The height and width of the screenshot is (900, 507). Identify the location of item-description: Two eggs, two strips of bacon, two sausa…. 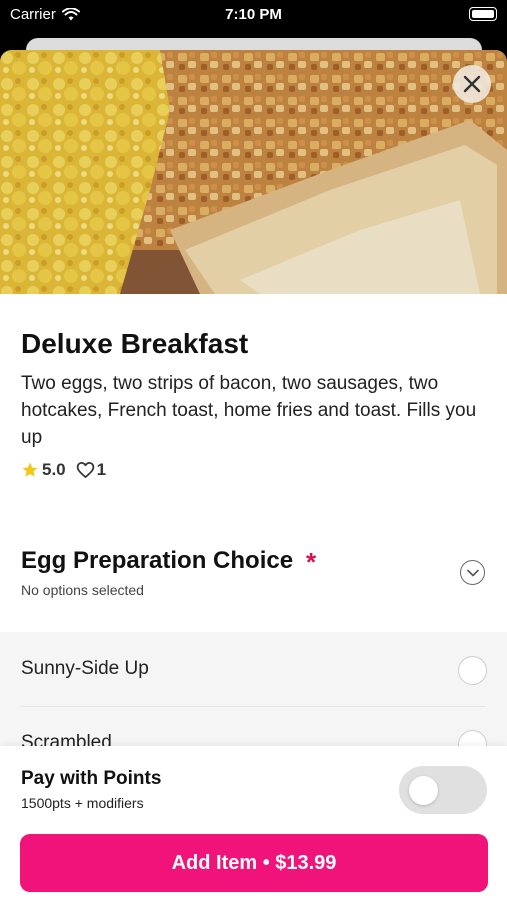
(249, 410).